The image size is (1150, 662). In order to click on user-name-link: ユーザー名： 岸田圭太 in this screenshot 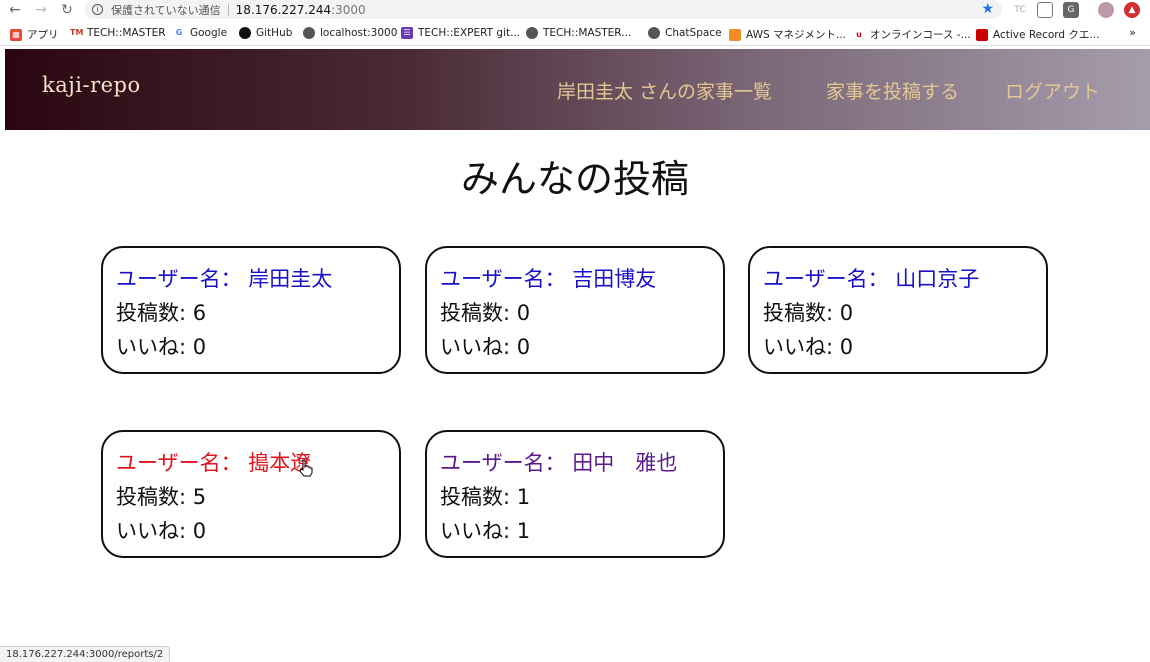, I will do `click(224, 278)`.